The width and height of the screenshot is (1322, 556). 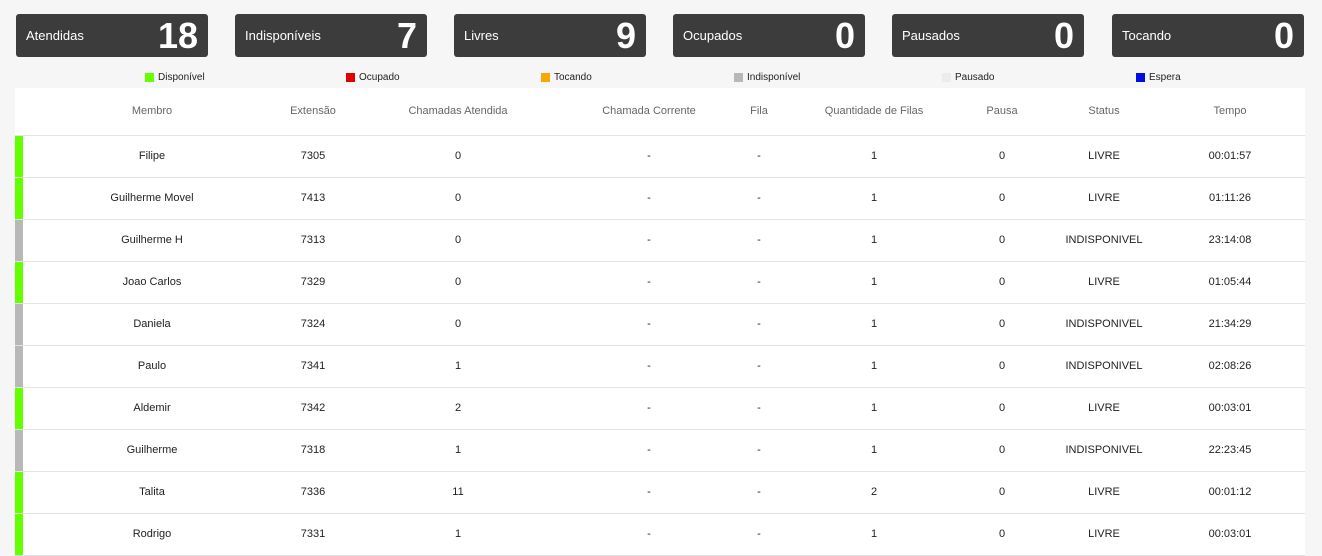 I want to click on cell-extensao: 7324, so click(x=313, y=324).